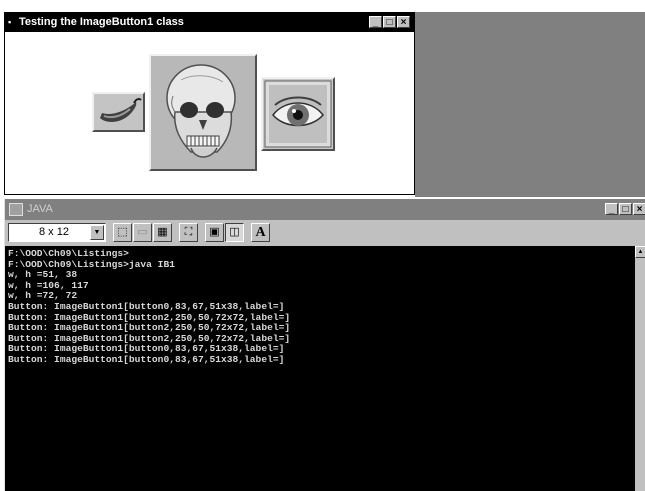 This screenshot has width=645, height=491. Describe the element at coordinates (325, 209) in the screenshot. I see `console-titlebar: JAVA _ □ ×` at that location.